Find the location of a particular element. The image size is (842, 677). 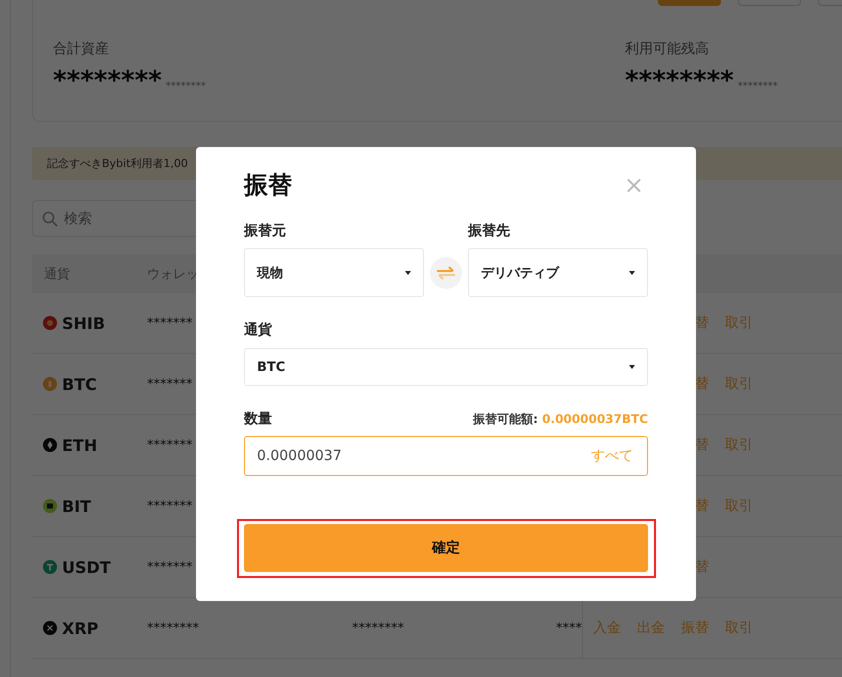

close-button: × is located at coordinates (634, 185).